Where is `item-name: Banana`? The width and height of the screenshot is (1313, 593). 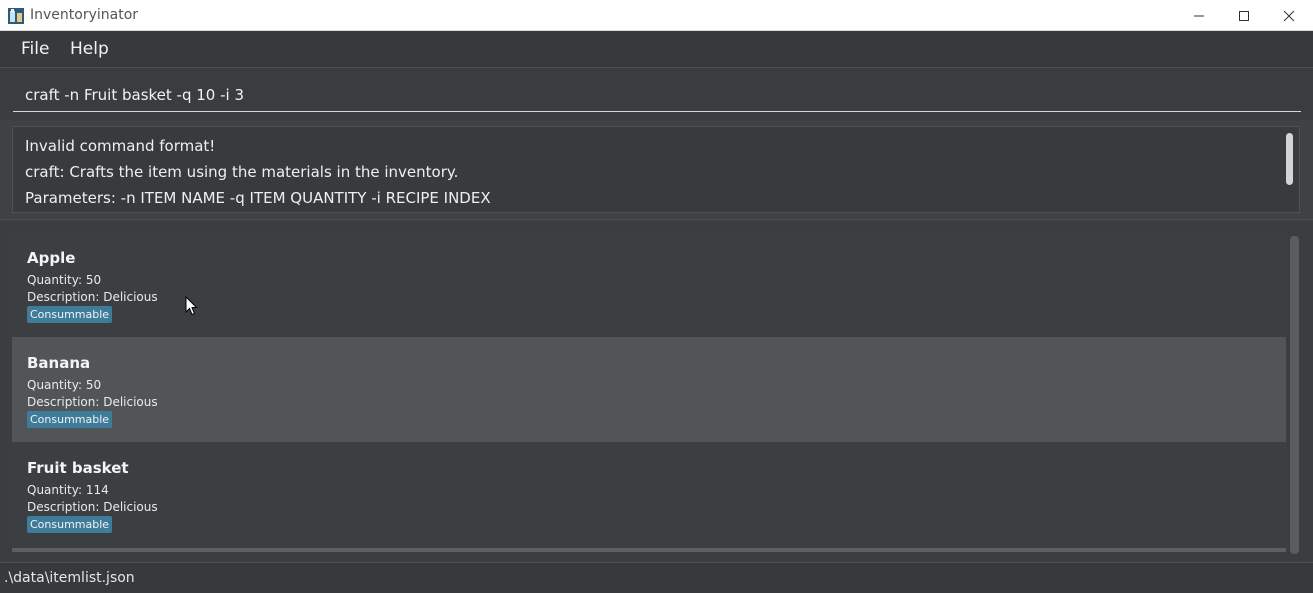 item-name: Banana is located at coordinates (59, 363).